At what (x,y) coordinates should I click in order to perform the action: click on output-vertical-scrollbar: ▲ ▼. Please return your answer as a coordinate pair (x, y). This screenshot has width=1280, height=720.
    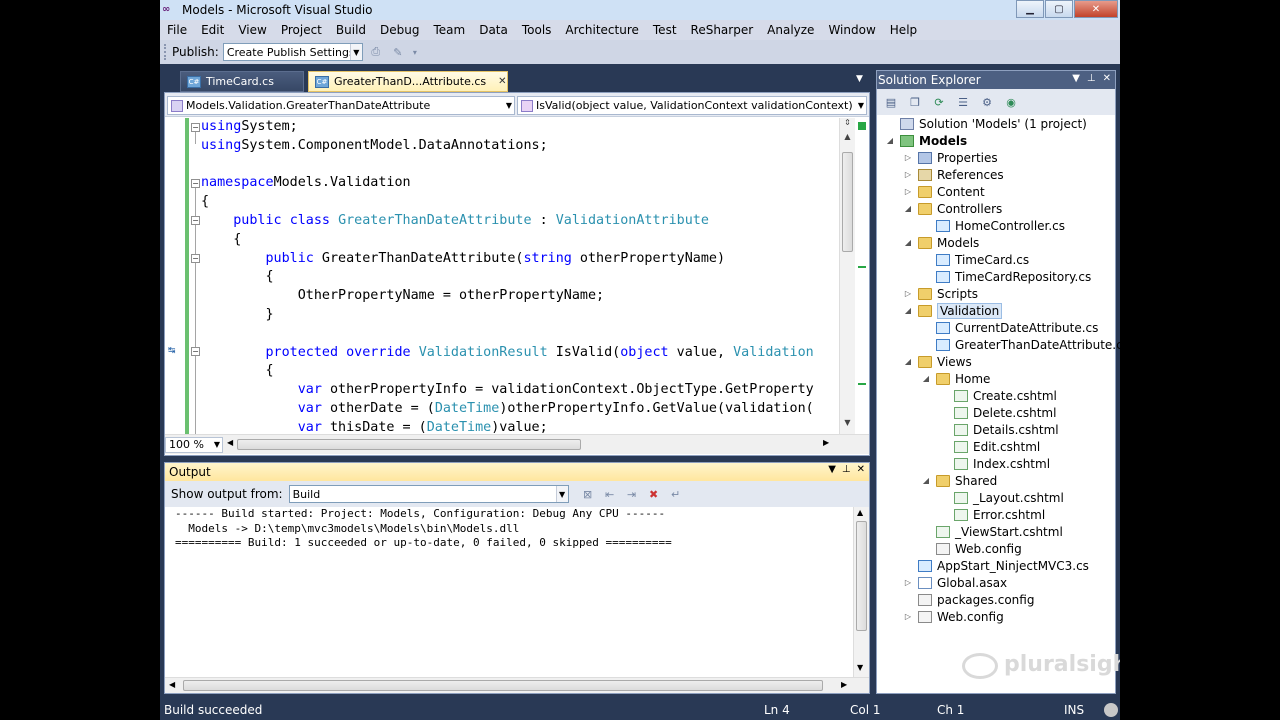
    Looking at the image, I should click on (861, 592).